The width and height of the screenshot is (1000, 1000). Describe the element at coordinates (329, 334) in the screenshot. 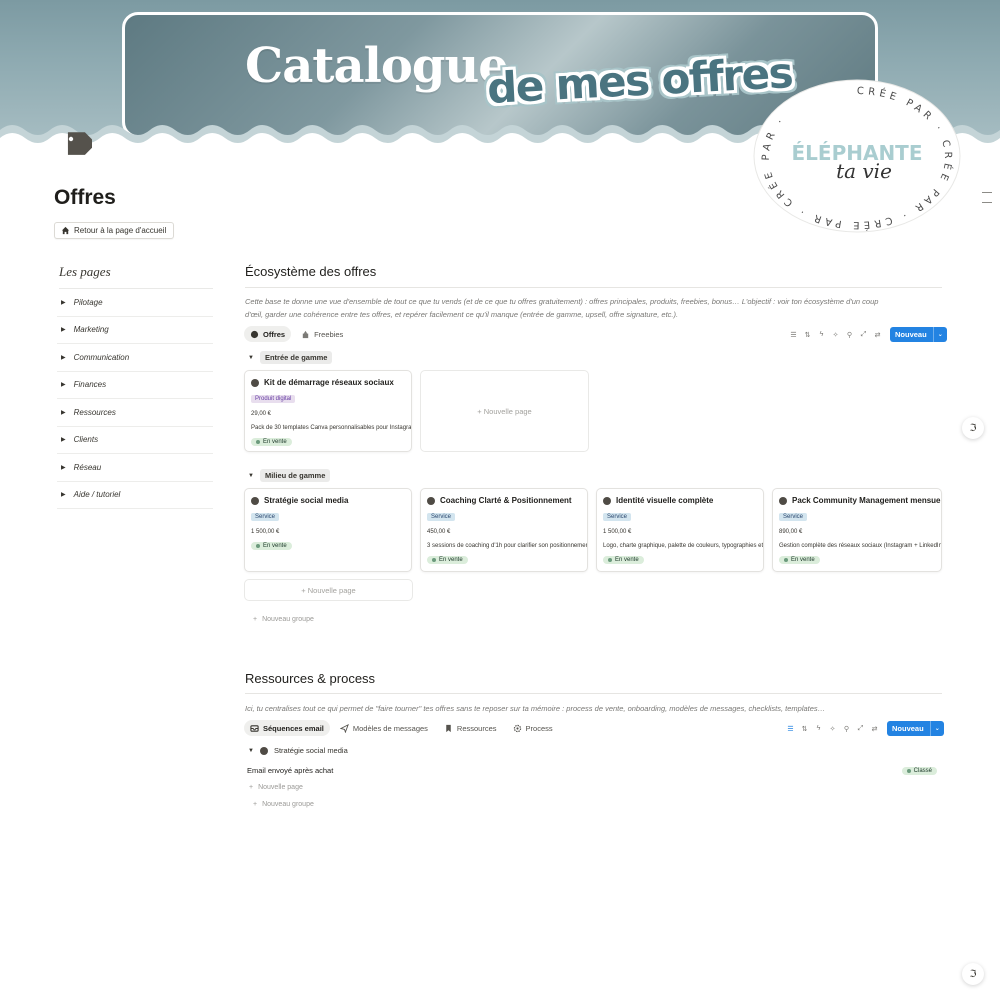

I see `tab-label: Freebies` at that location.